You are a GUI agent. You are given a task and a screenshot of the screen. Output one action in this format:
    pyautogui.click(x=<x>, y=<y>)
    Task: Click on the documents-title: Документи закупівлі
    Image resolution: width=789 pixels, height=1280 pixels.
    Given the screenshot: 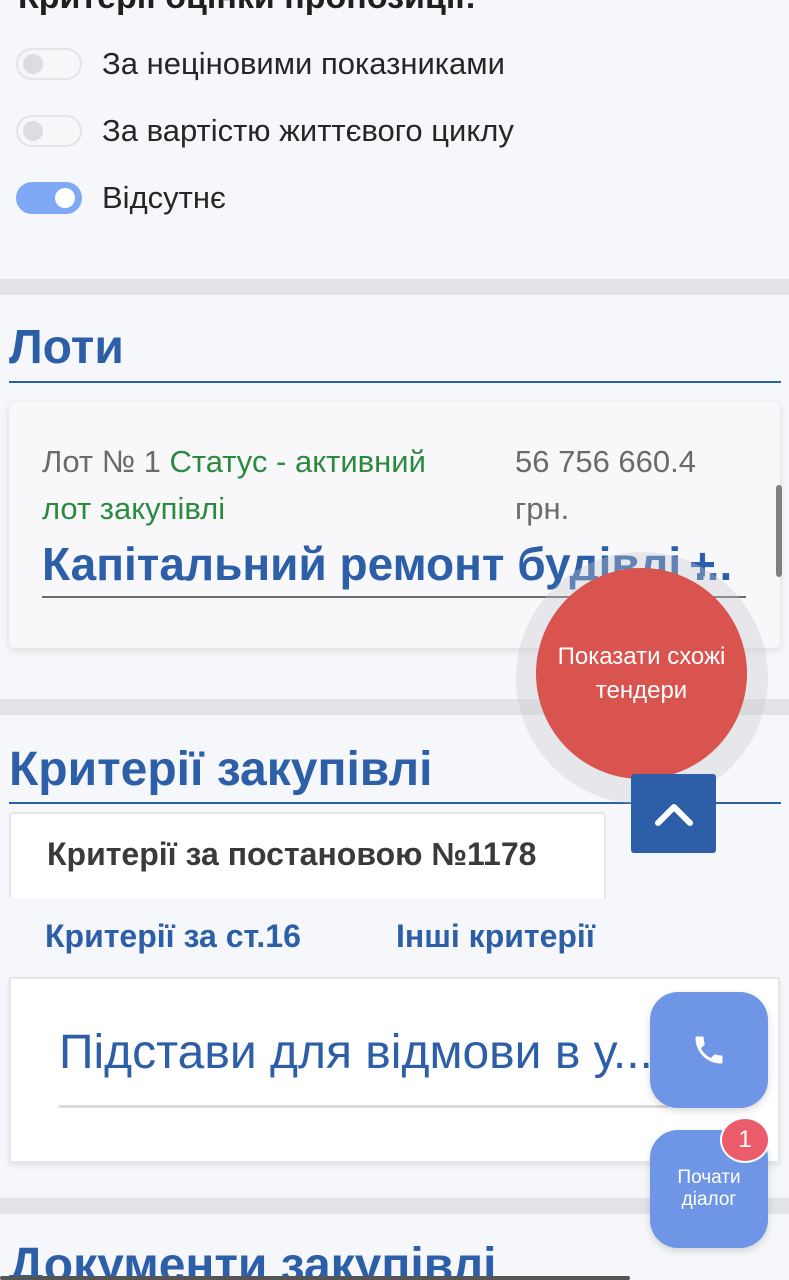 What is the action you would take?
    pyautogui.click(x=253, y=1259)
    